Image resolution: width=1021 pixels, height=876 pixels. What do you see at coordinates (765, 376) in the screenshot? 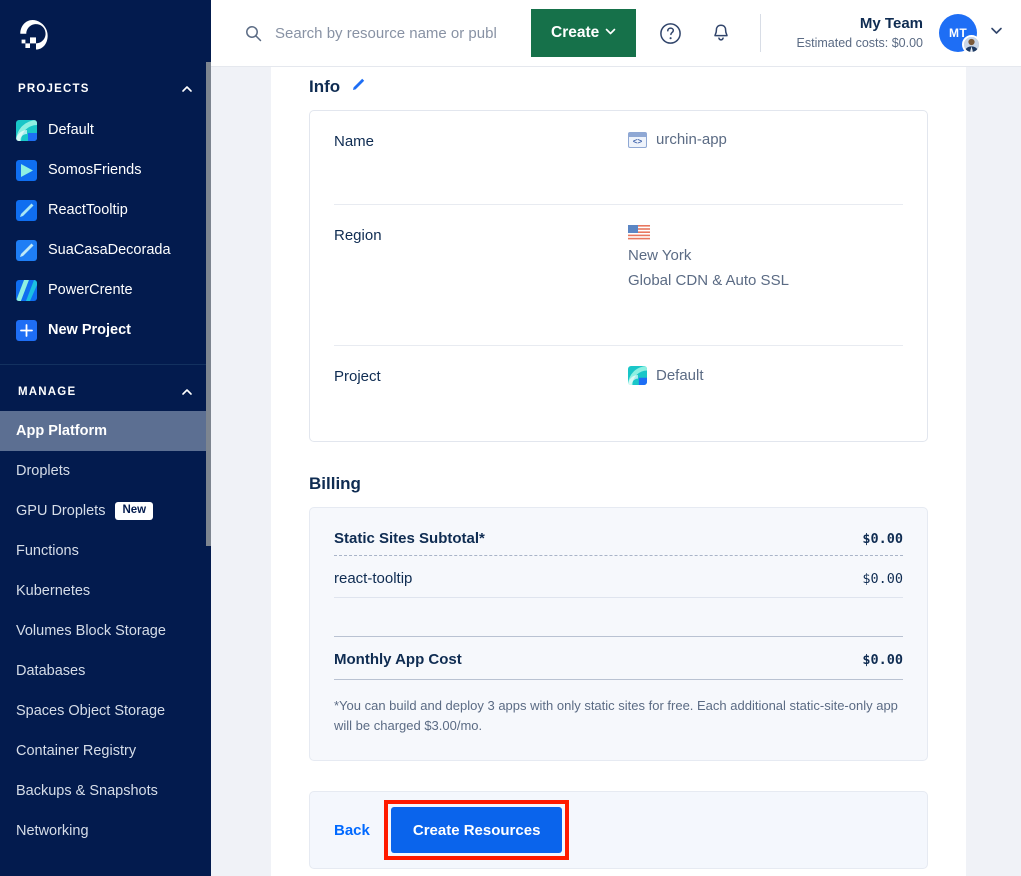
I see `info-row-value-wrap: Default` at bounding box center [765, 376].